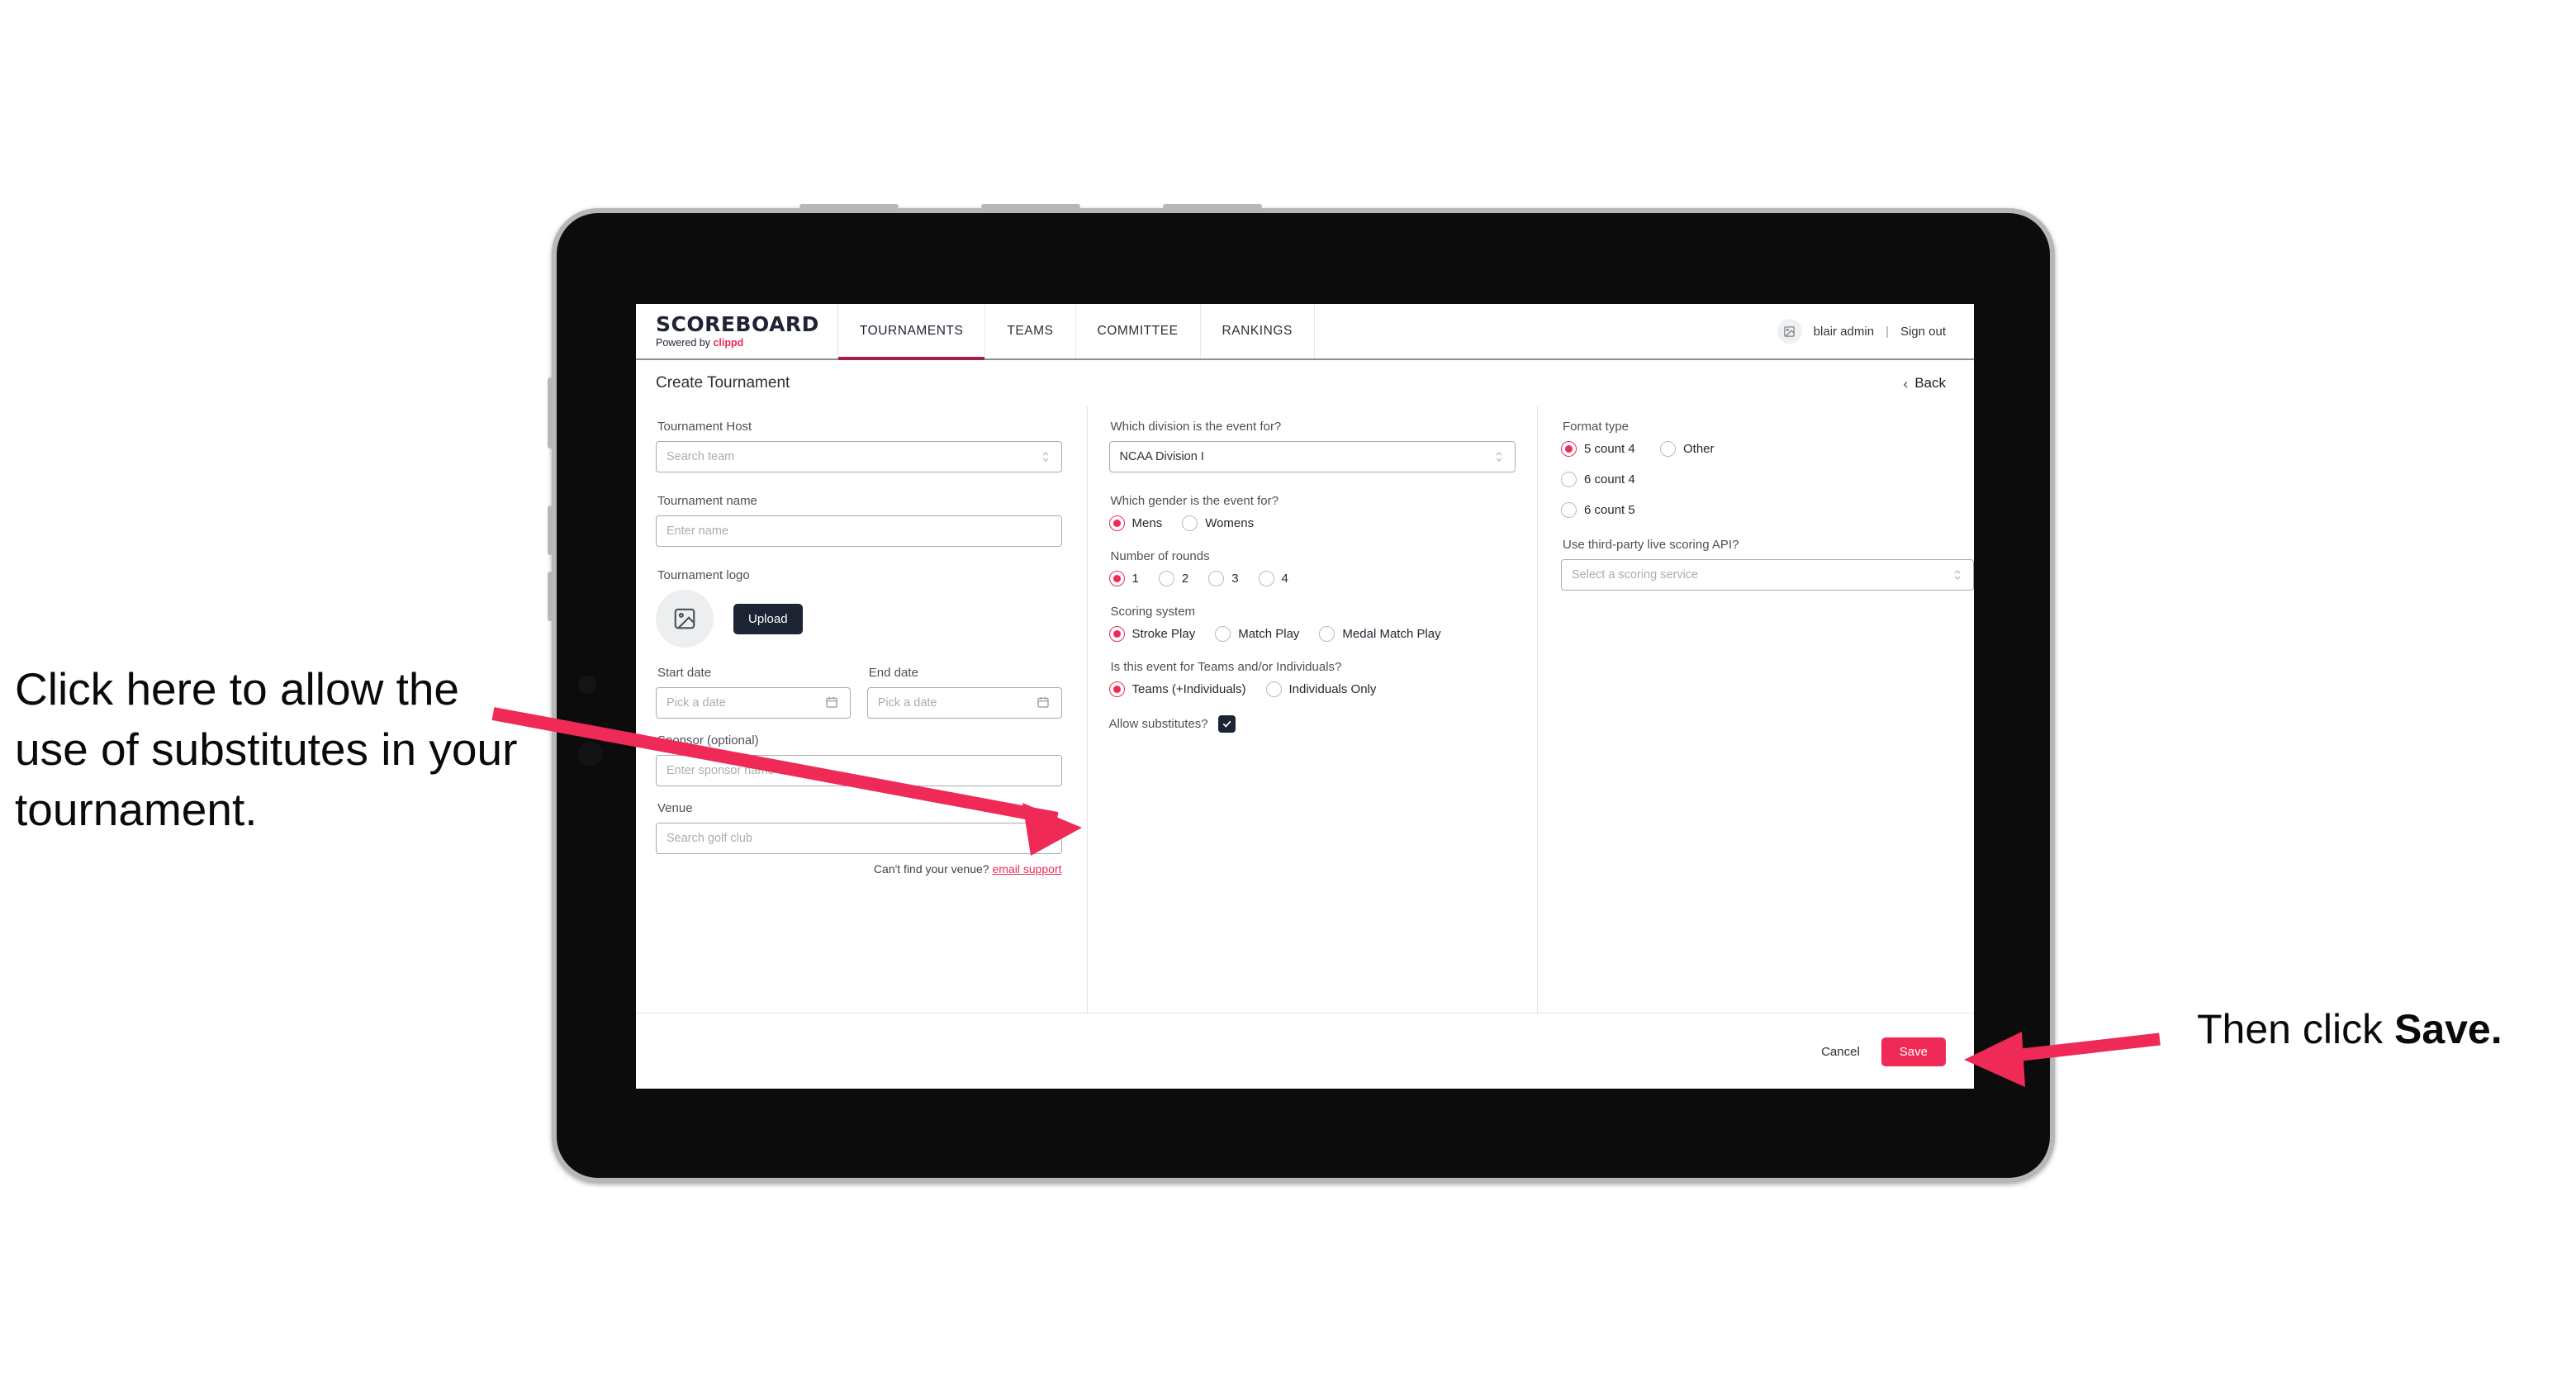 Image resolution: width=2576 pixels, height=1386 pixels. Describe the element at coordinates (1266, 578) in the screenshot. I see `radio-dot-icon-r4` at that location.